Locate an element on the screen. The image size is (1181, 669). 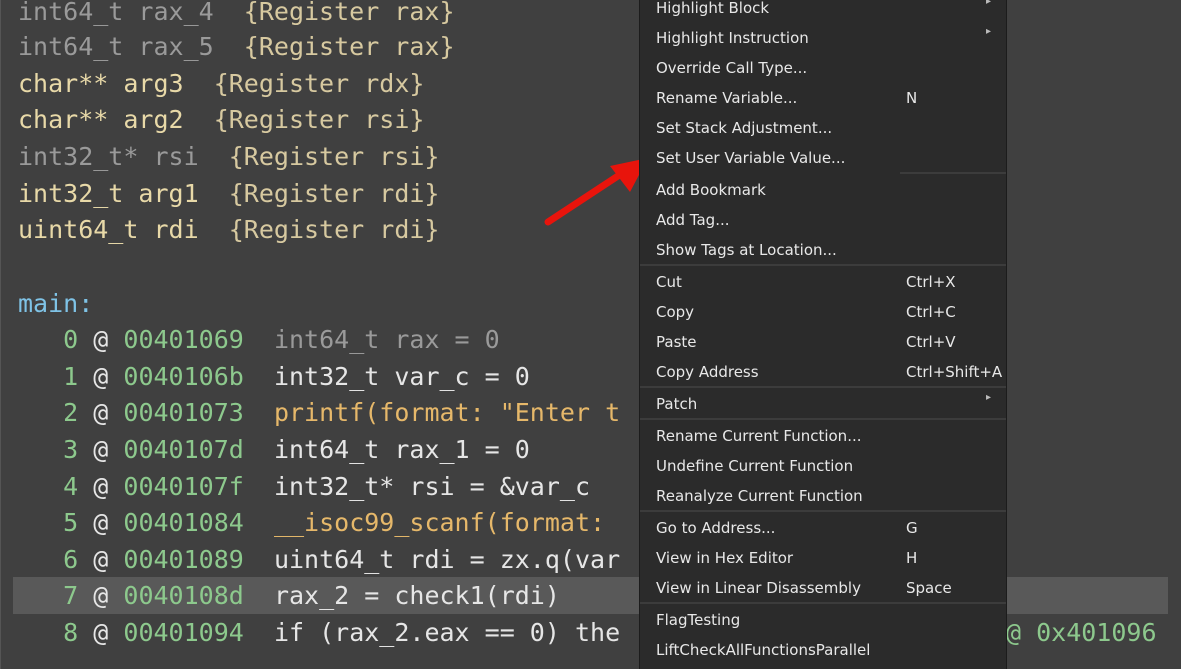
menu-item-shortcut: N is located at coordinates (912, 98).